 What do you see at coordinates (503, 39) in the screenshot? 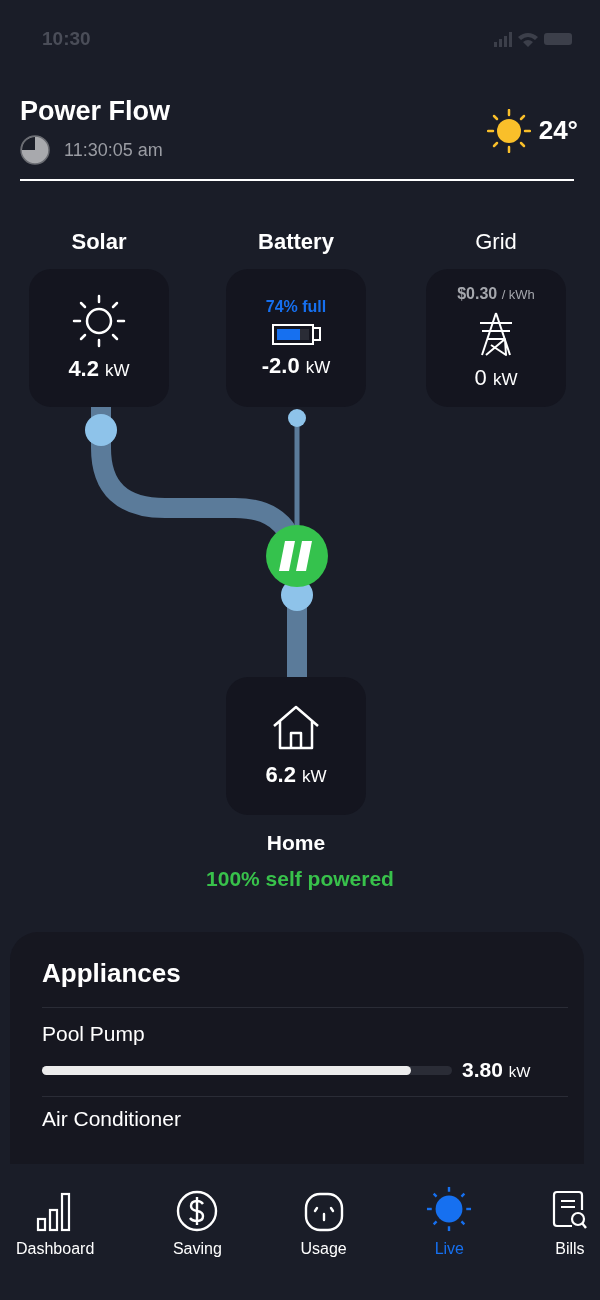
I see `signal-icon` at bounding box center [503, 39].